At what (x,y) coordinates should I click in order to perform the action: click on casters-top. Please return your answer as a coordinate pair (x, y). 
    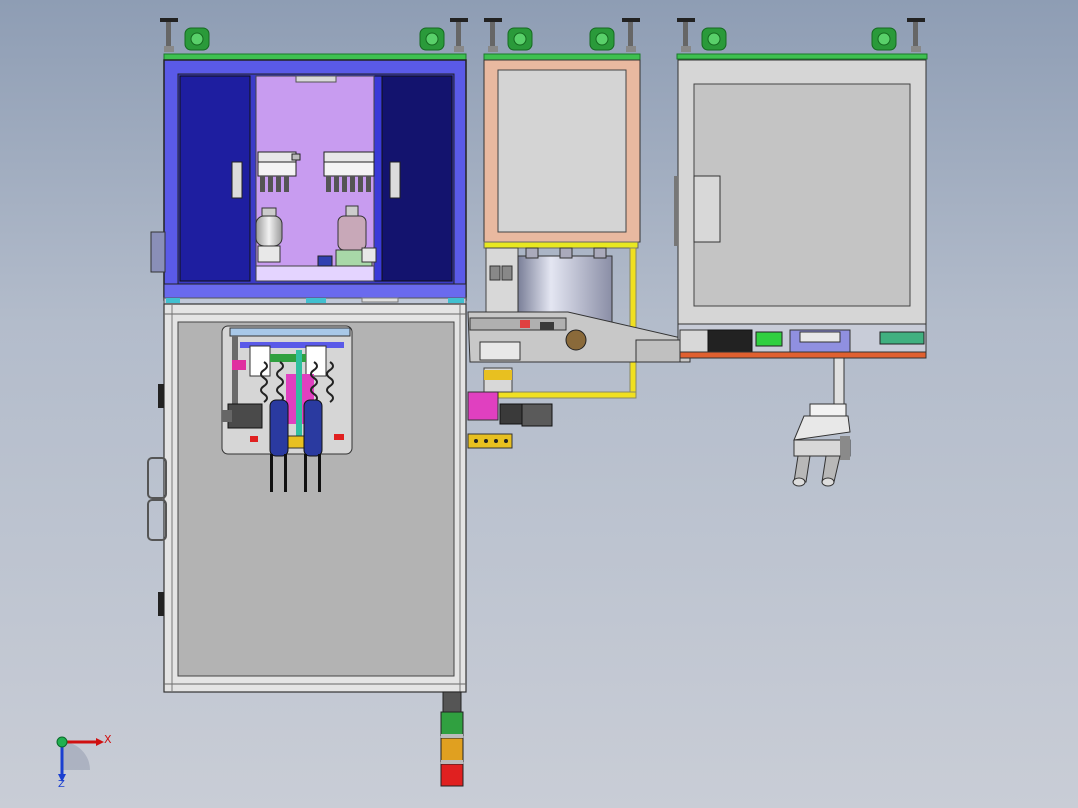
    Looking at the image, I should click on (542, 35).